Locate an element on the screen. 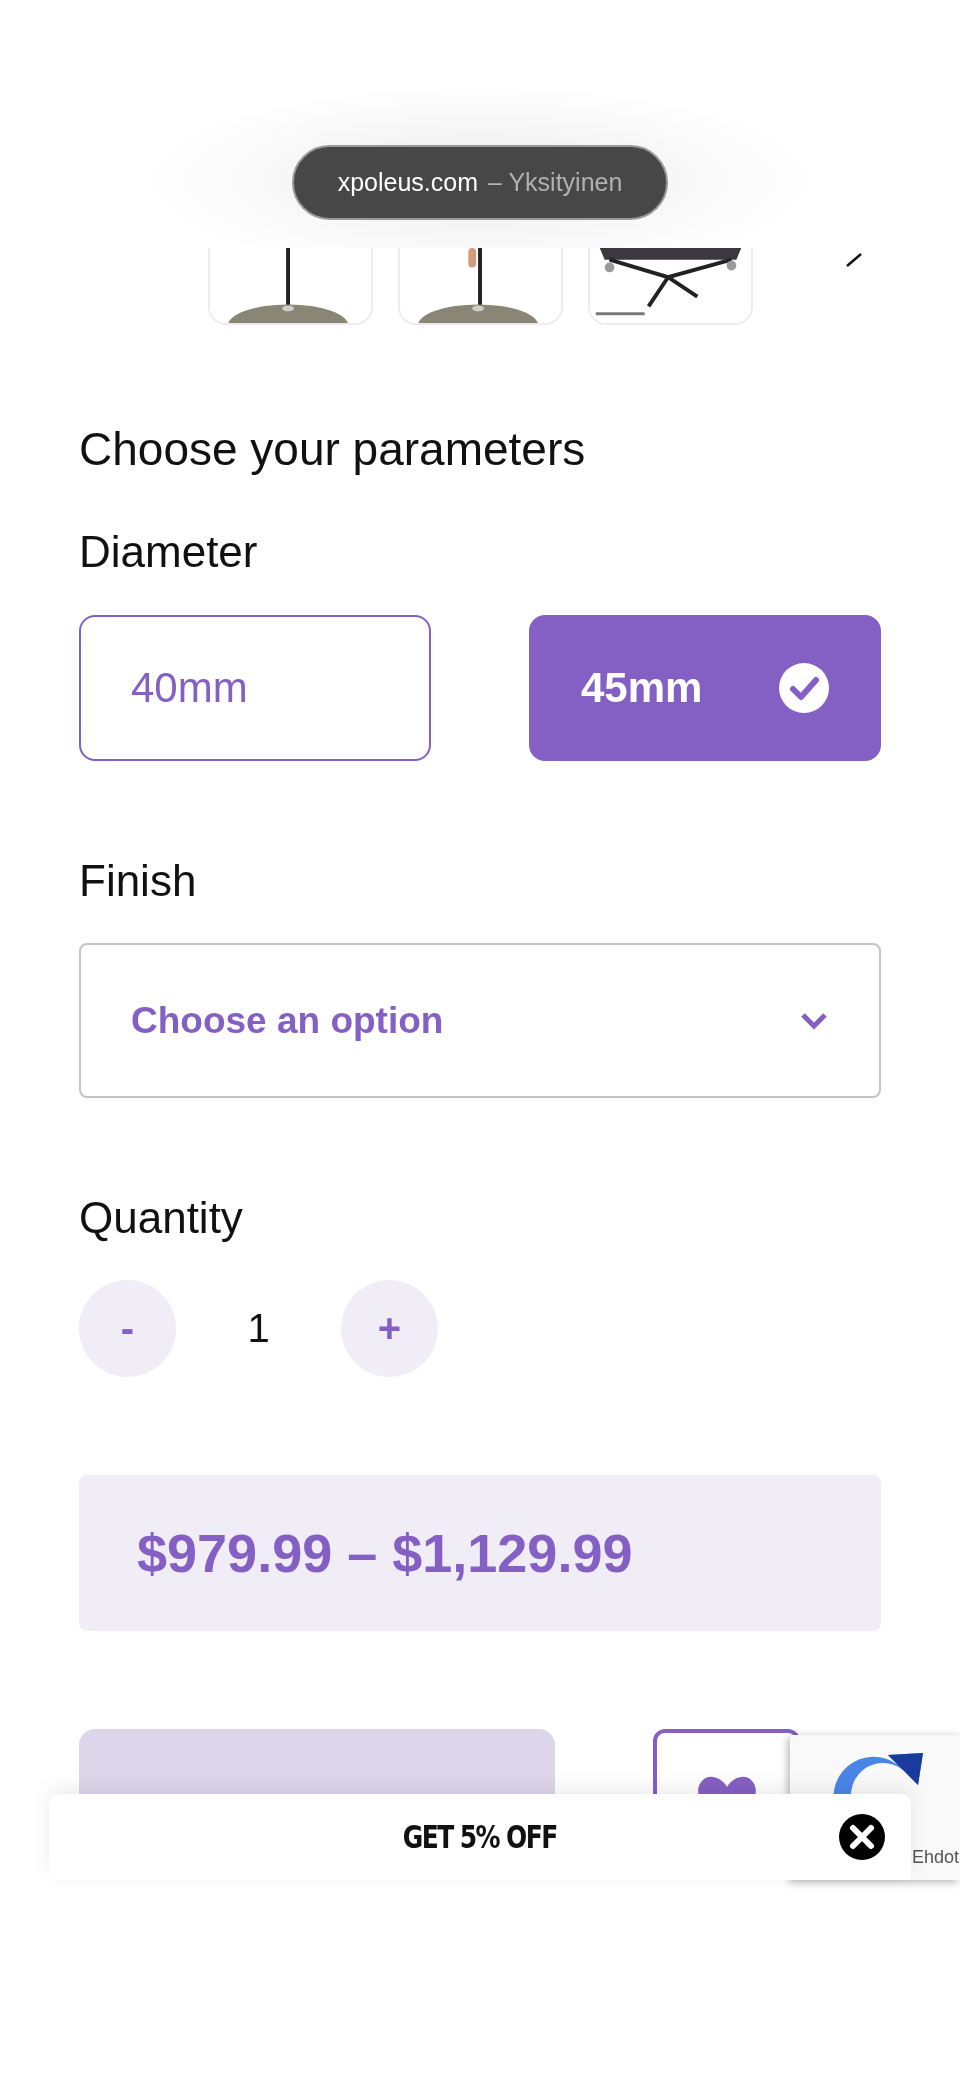 This screenshot has height=2081, width=960. increase-button: + is located at coordinates (389, 1328).